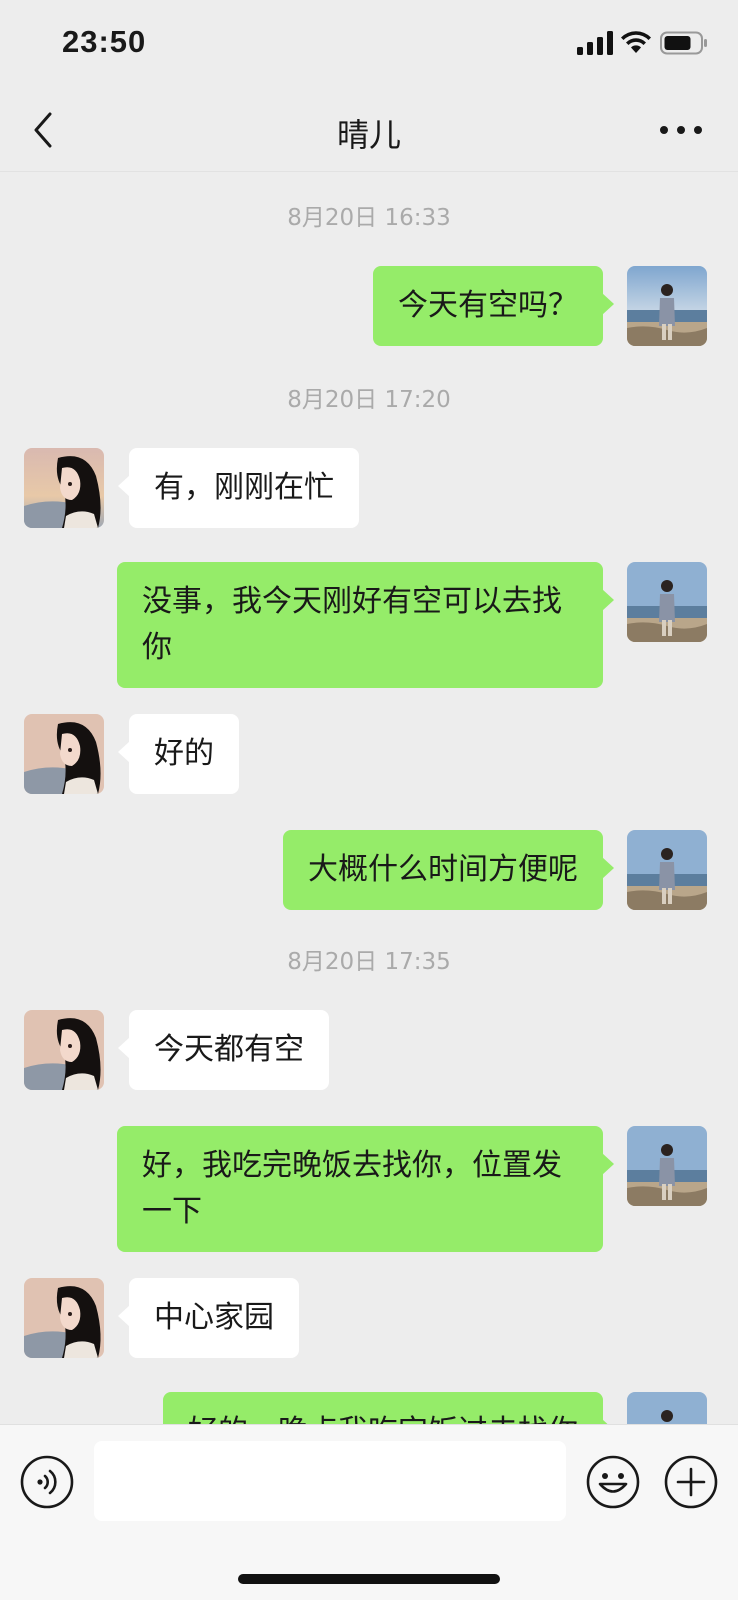  What do you see at coordinates (369, 962) in the screenshot?
I see `timestamp: 8月20日 17:35` at bounding box center [369, 962].